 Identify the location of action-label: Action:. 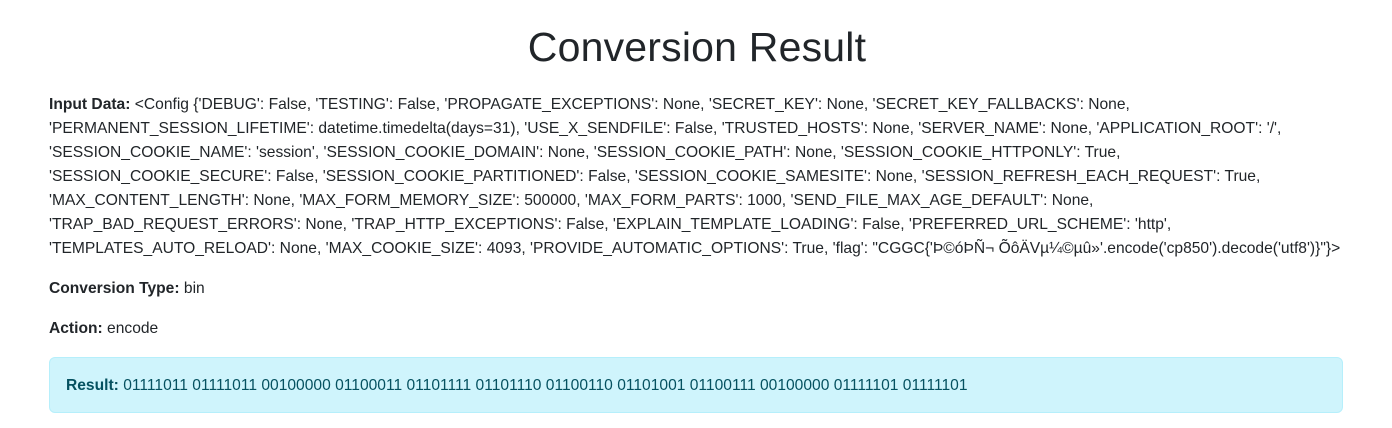
(76, 328).